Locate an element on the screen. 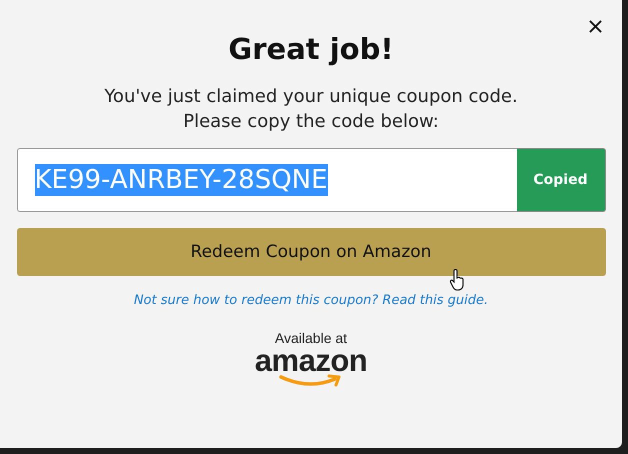 This screenshot has width=628, height=454. message-text: Please copy the code below: is located at coordinates (311, 121).